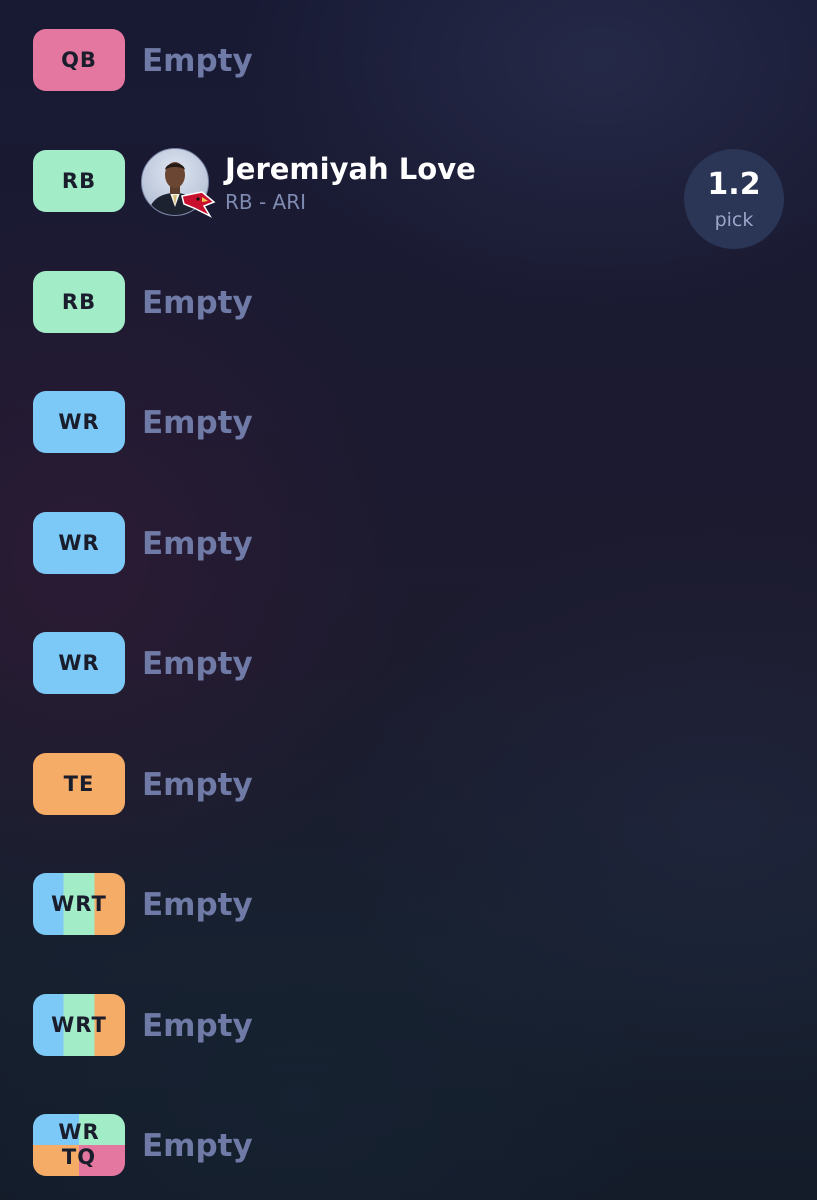 The image size is (817, 1200). What do you see at coordinates (408, 1146) in the screenshot?
I see `roster-slot-superflex: WR TQ Empty` at bounding box center [408, 1146].